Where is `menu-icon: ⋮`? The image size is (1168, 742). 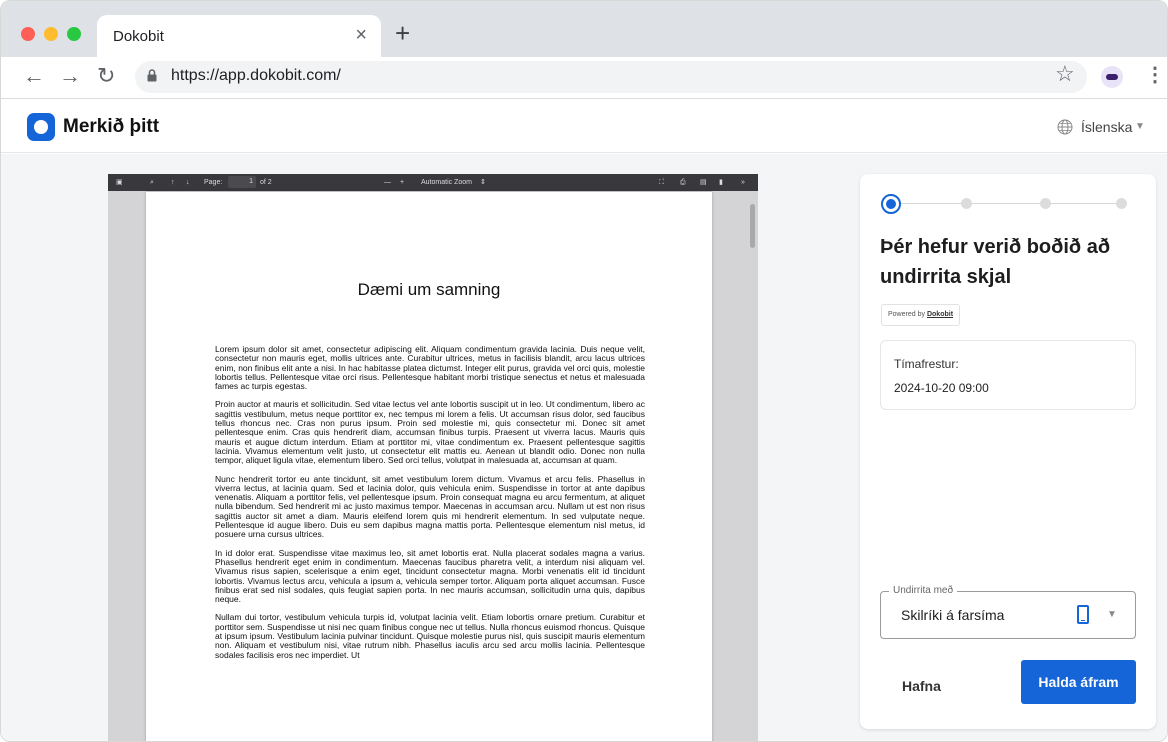
menu-icon: ⋮ is located at coordinates (1155, 75).